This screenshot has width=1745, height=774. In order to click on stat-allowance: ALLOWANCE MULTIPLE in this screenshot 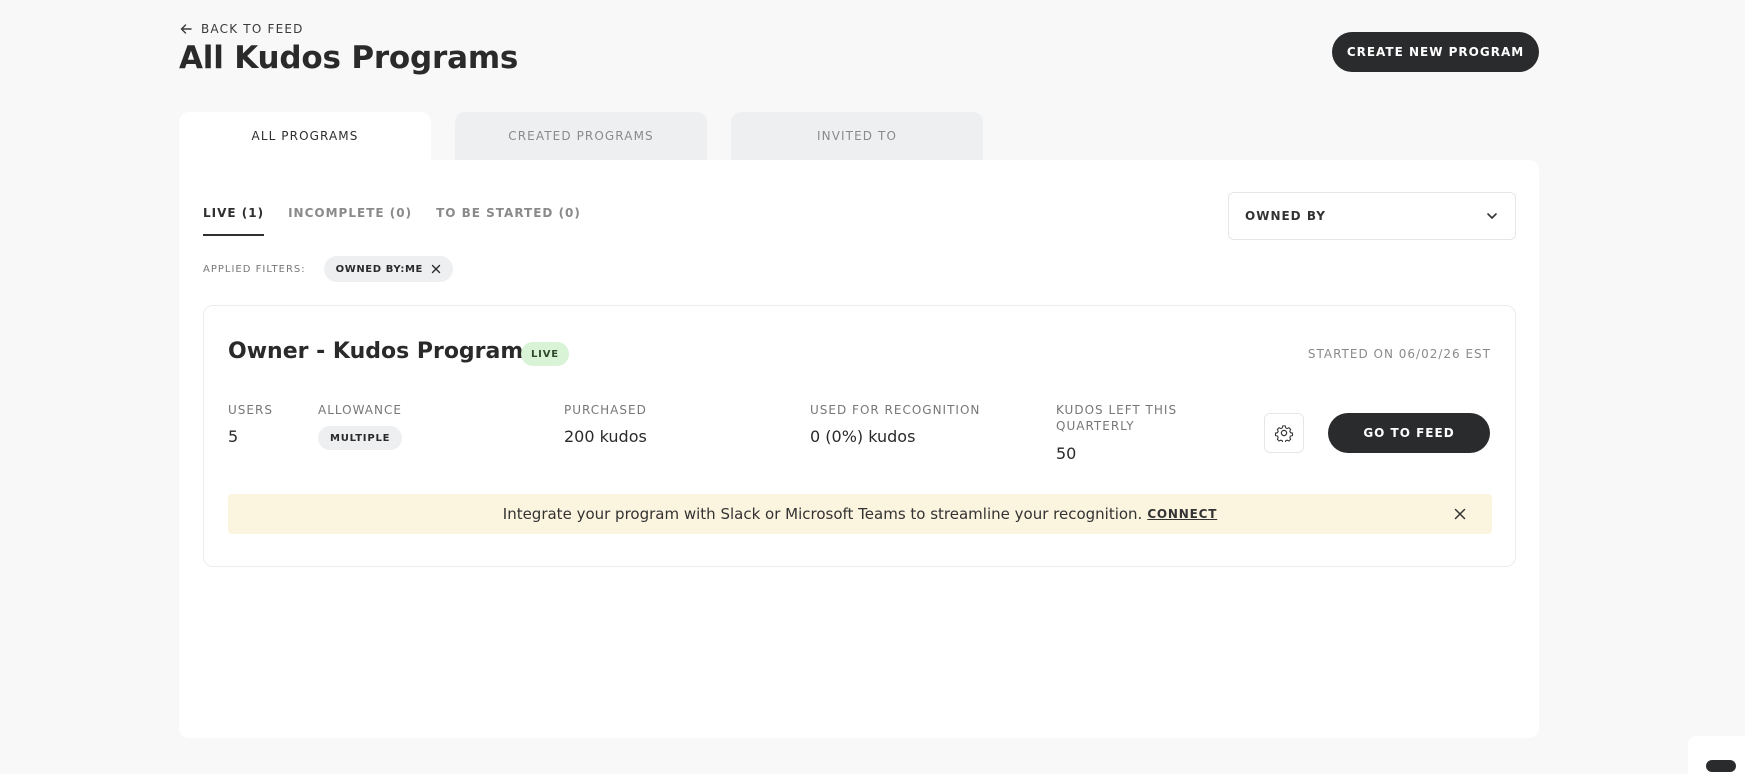, I will do `click(360, 426)`.